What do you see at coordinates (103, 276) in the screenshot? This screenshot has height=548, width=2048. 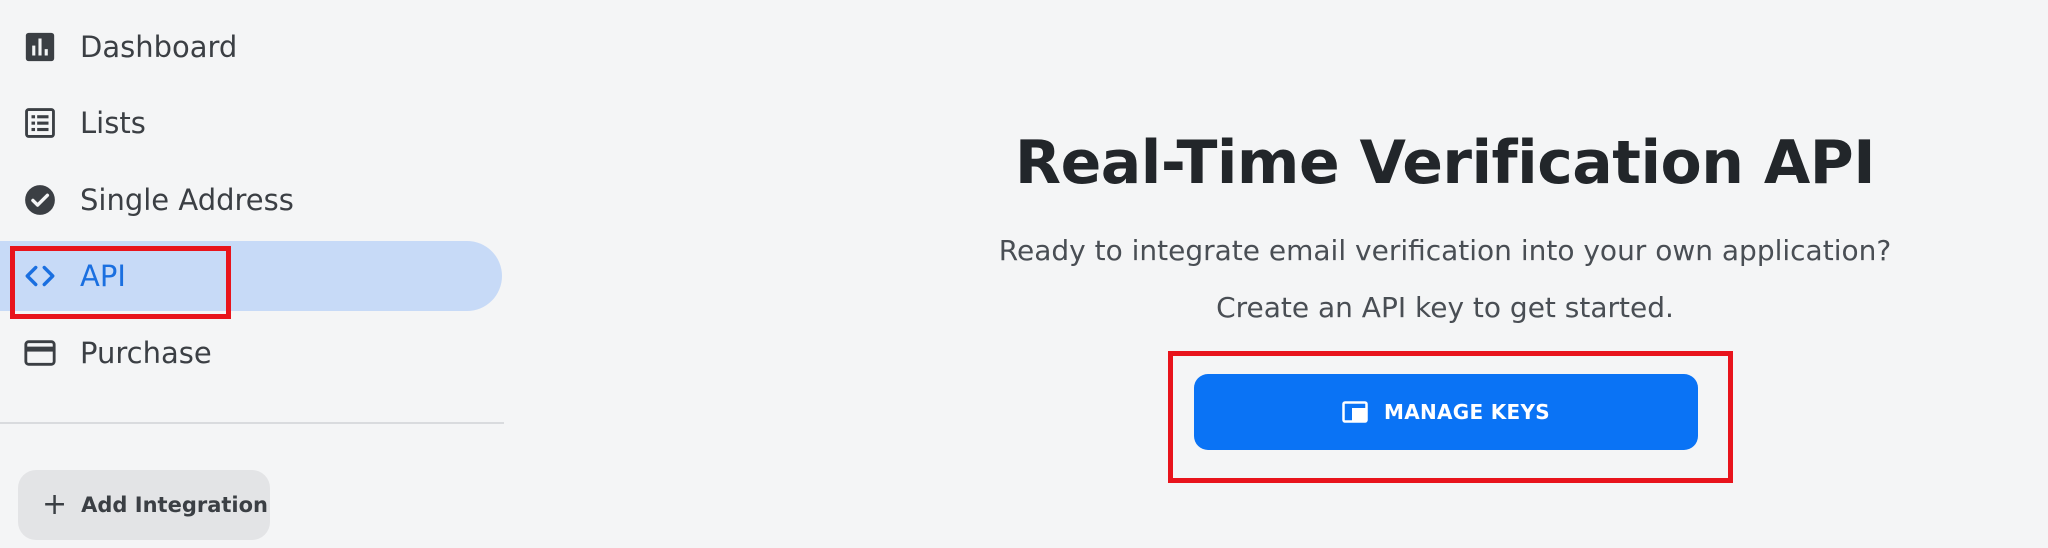 I see `sidebar-item-label: API` at bounding box center [103, 276].